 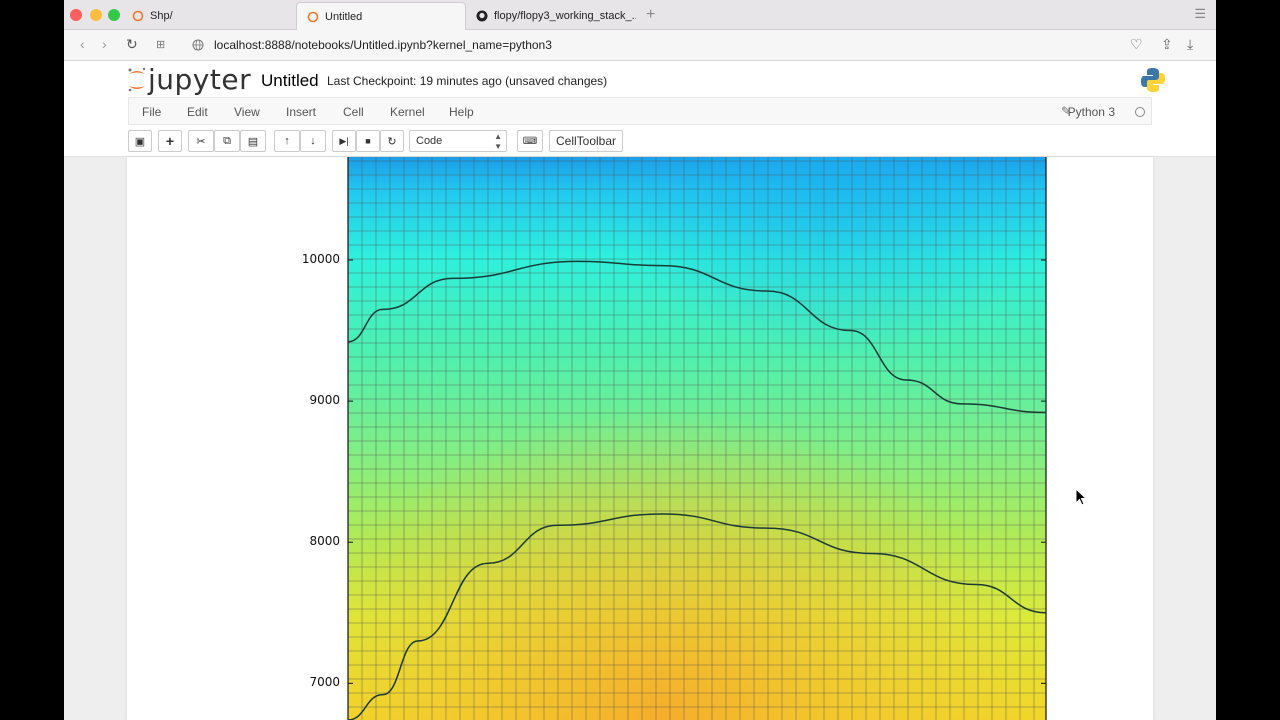 What do you see at coordinates (1136, 44) in the screenshot?
I see `heart-icon: ♡` at bounding box center [1136, 44].